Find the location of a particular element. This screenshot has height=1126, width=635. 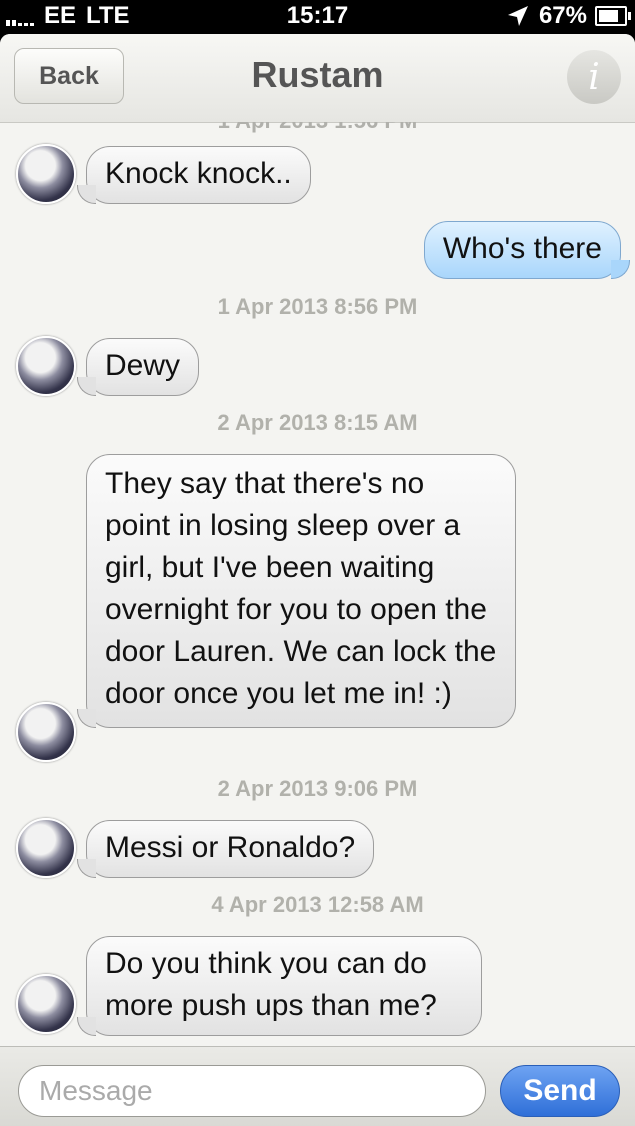

timestamp: 4 Apr 2013 12:58 AM is located at coordinates (317, 904).